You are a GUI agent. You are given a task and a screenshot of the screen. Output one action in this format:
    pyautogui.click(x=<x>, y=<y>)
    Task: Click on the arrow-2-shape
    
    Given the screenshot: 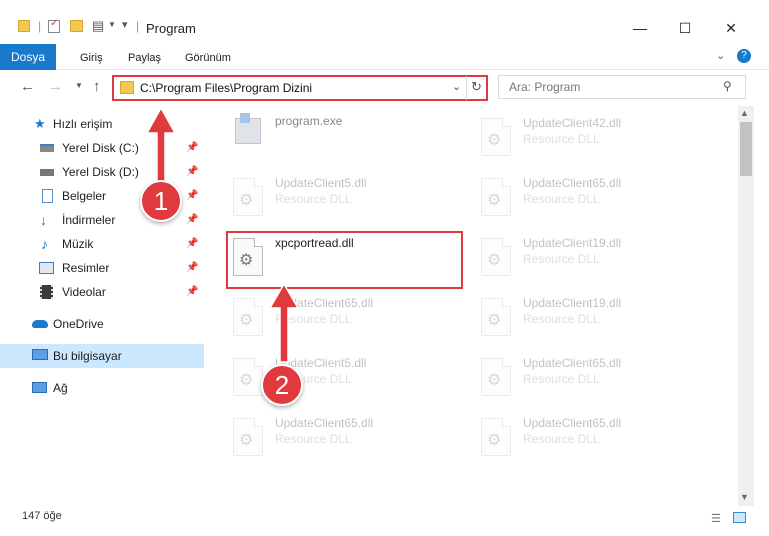 What is the action you would take?
    pyautogui.click(x=284, y=322)
    